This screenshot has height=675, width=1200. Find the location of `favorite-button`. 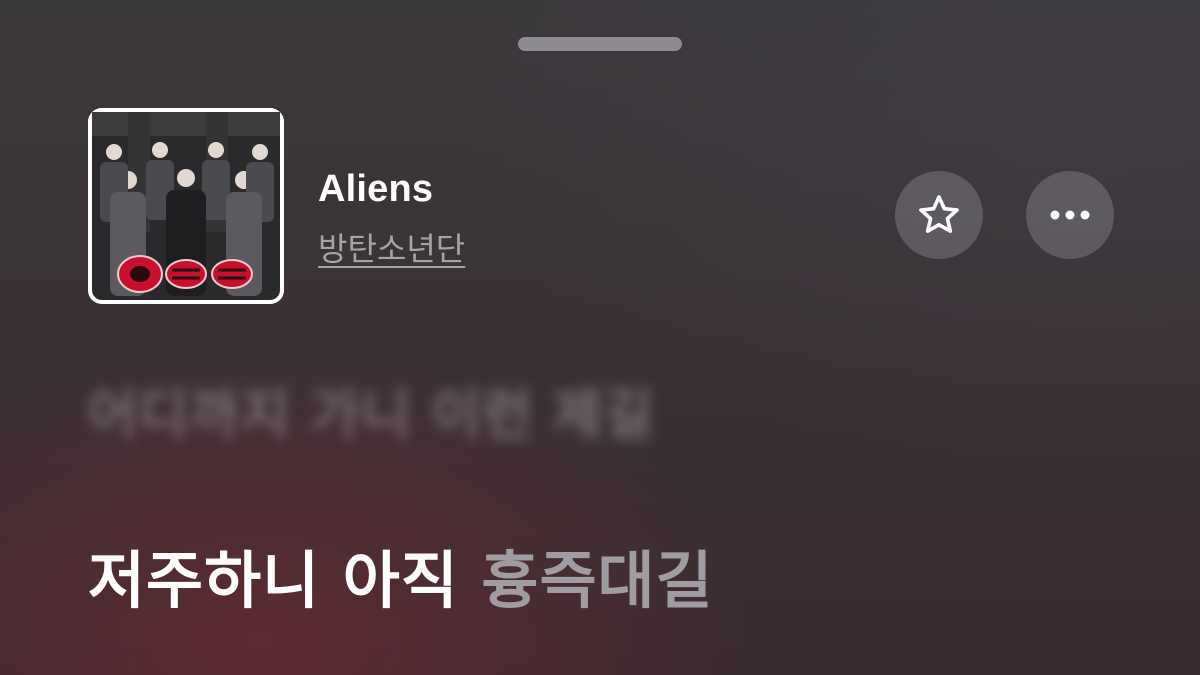

favorite-button is located at coordinates (939, 215).